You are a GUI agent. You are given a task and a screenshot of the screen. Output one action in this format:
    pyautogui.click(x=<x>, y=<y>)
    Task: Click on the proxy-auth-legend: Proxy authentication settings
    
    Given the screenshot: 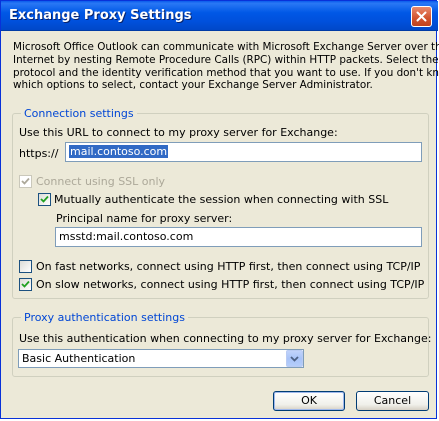 What is the action you would take?
    pyautogui.click(x=104, y=317)
    